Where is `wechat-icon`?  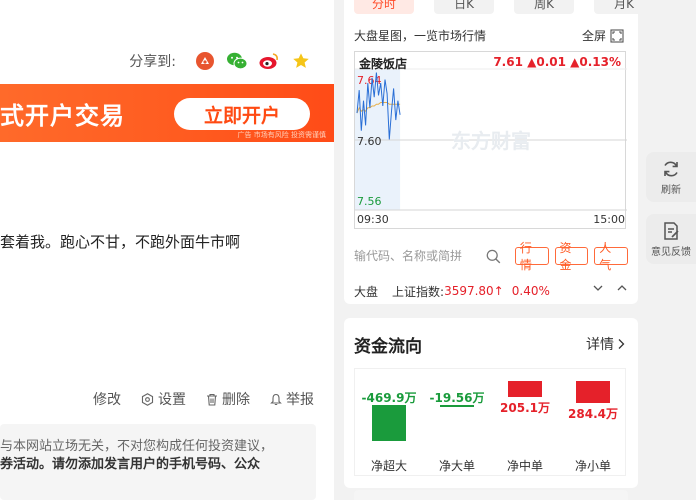
wechat-icon is located at coordinates (237, 61).